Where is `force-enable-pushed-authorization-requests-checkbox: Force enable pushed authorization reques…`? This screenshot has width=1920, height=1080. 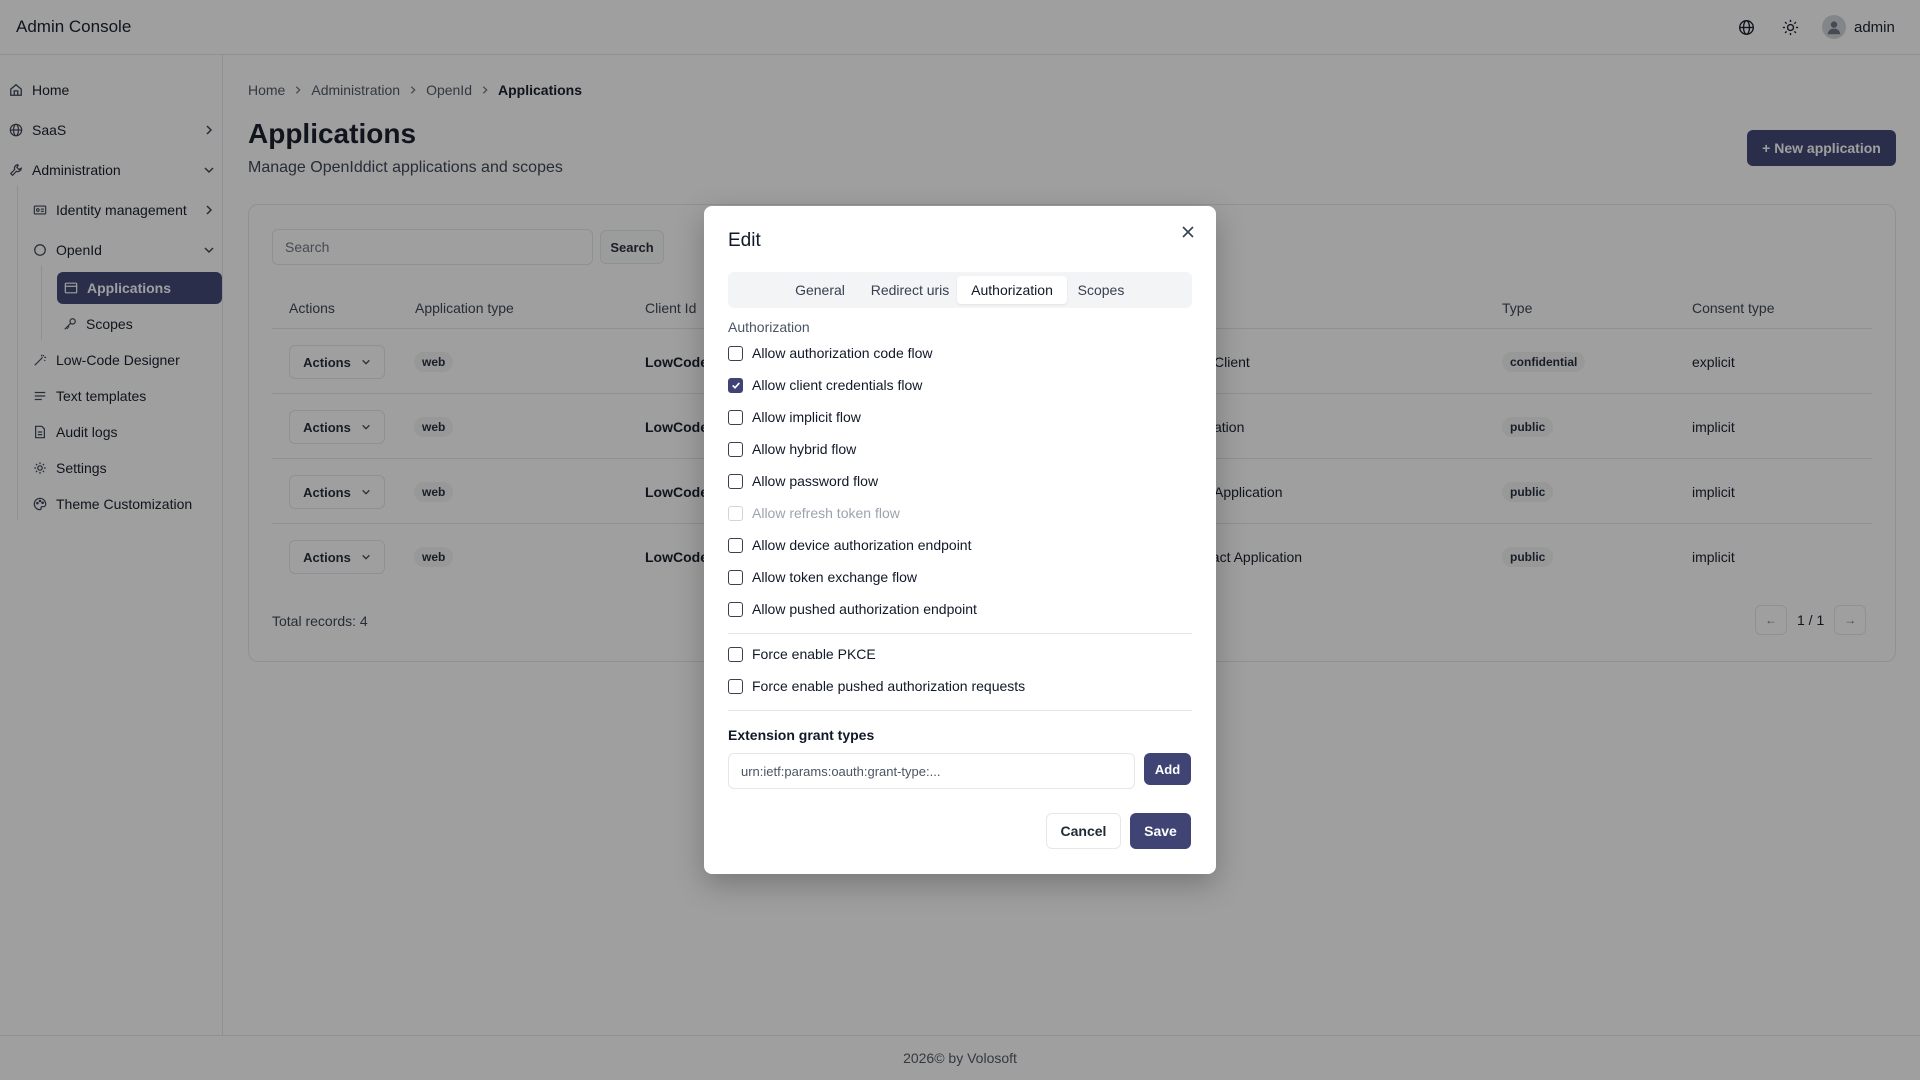
force-enable-pushed-authorization-requests-checkbox: Force enable pushed authorization reques… is located at coordinates (876, 686).